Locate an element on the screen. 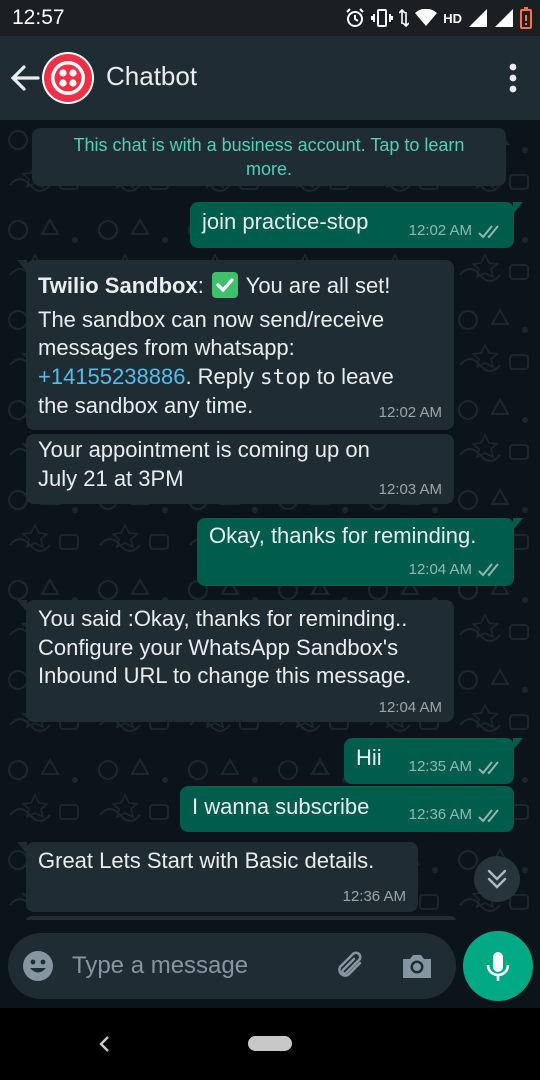 This screenshot has height=1080, width=540. message-text: Okay, thanks for reminding. is located at coordinates (343, 535).